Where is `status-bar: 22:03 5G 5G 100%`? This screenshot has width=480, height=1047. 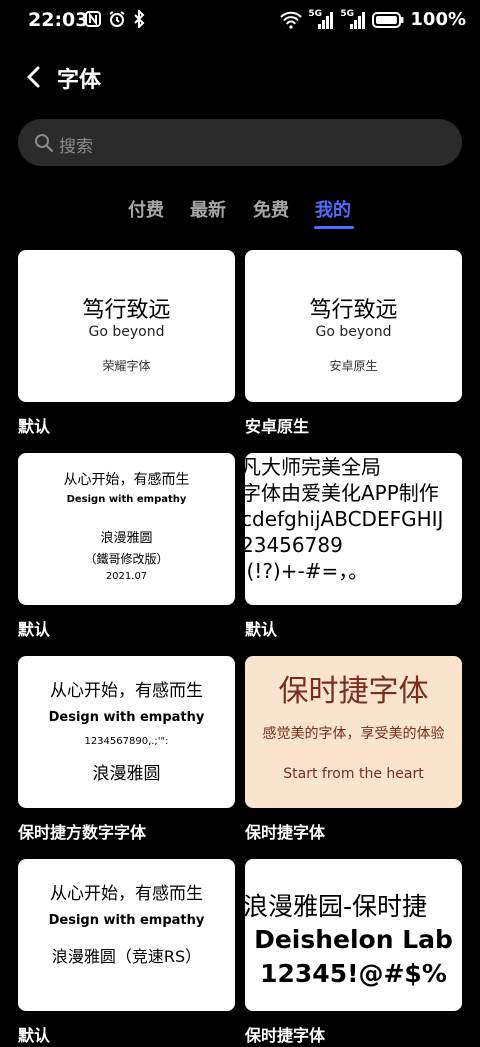
status-bar: 22:03 5G 5G 100% is located at coordinates (240, 22).